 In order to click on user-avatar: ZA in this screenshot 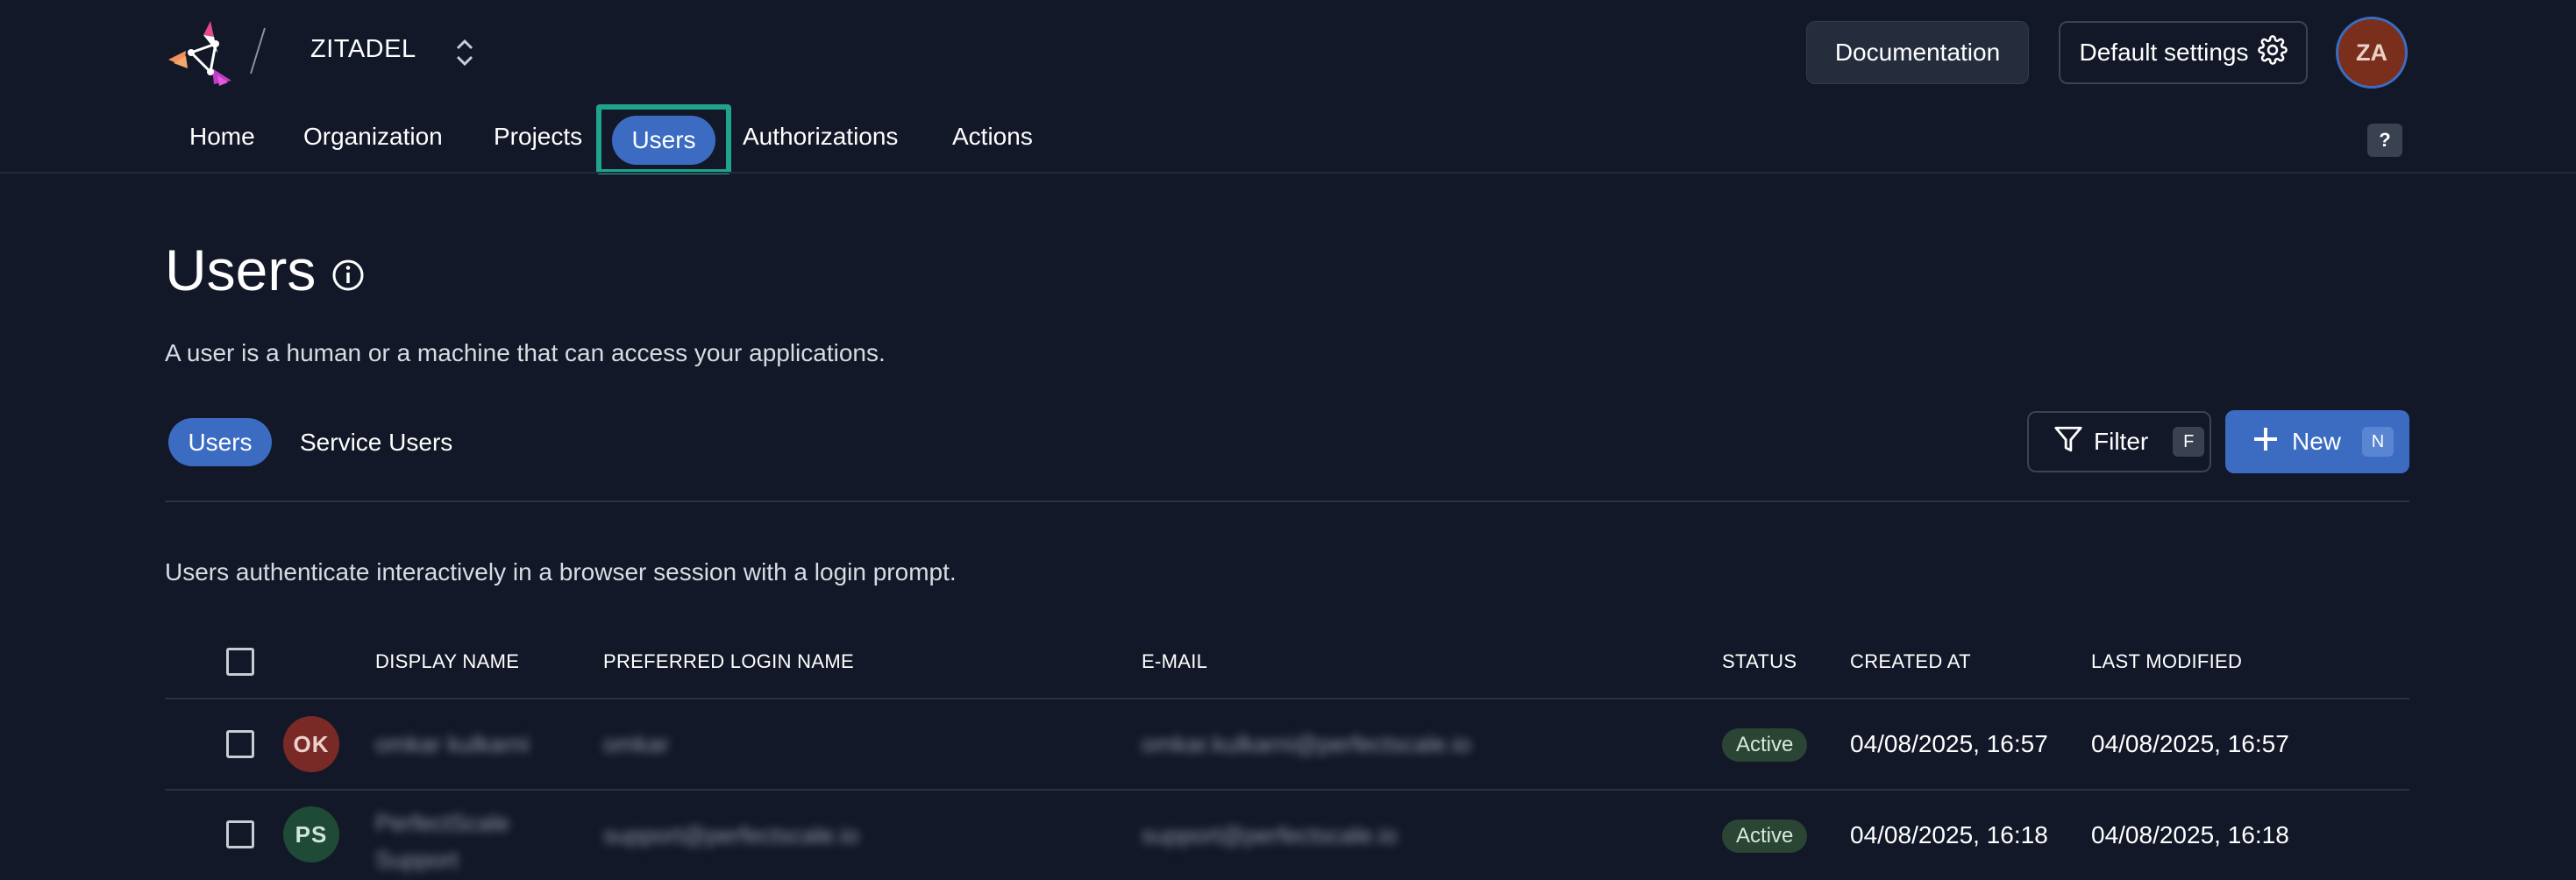, I will do `click(2372, 53)`.